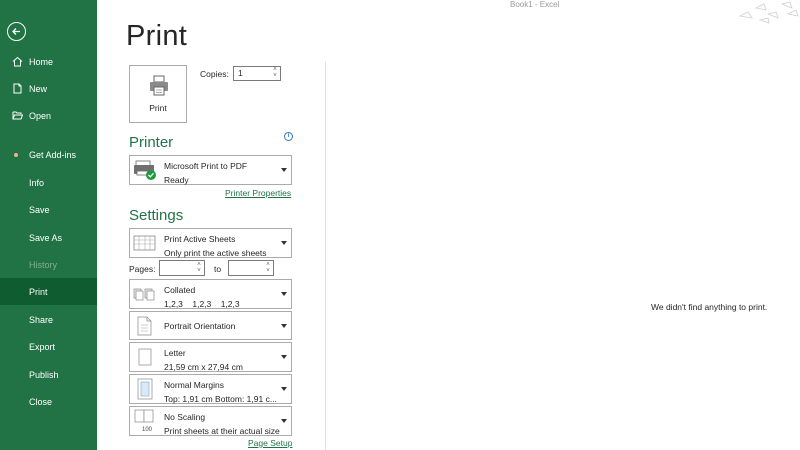 The image size is (800, 450). I want to click on sidebar-item-publish: Publish, so click(48, 374).